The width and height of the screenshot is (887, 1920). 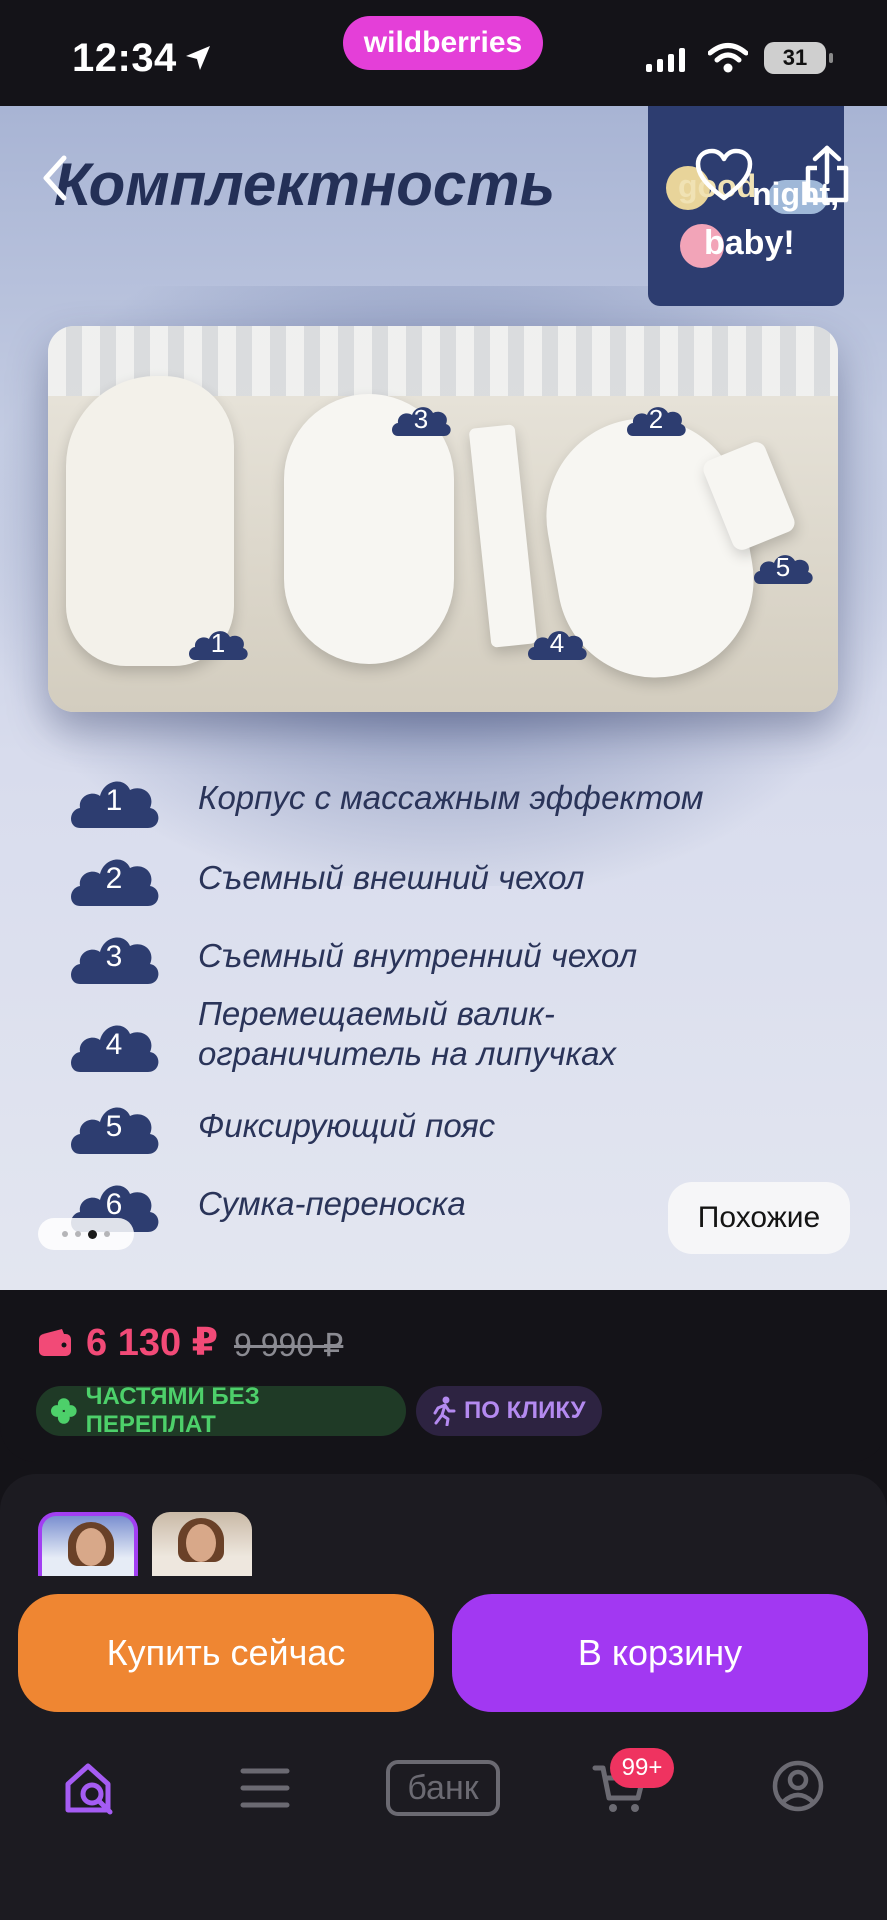 I want to click on one-click-label: ПО КЛИКУ, so click(x=525, y=1410).